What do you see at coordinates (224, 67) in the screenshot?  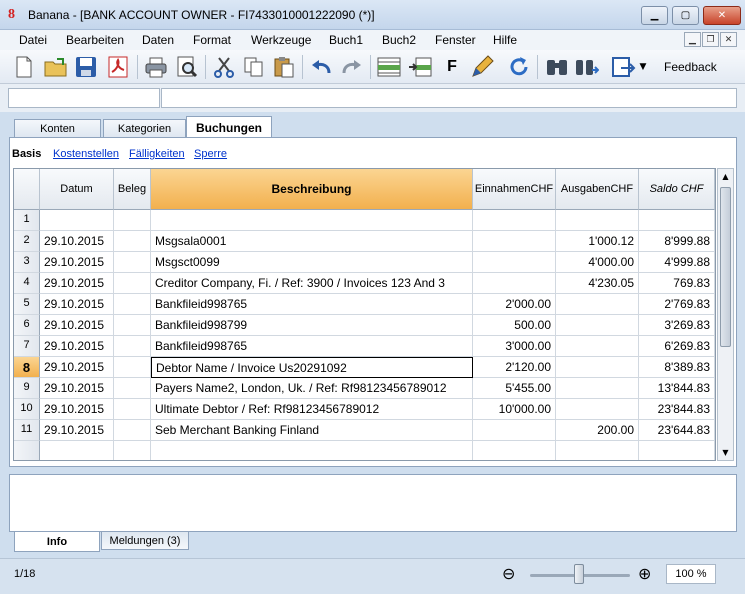 I see `cut-icon` at bounding box center [224, 67].